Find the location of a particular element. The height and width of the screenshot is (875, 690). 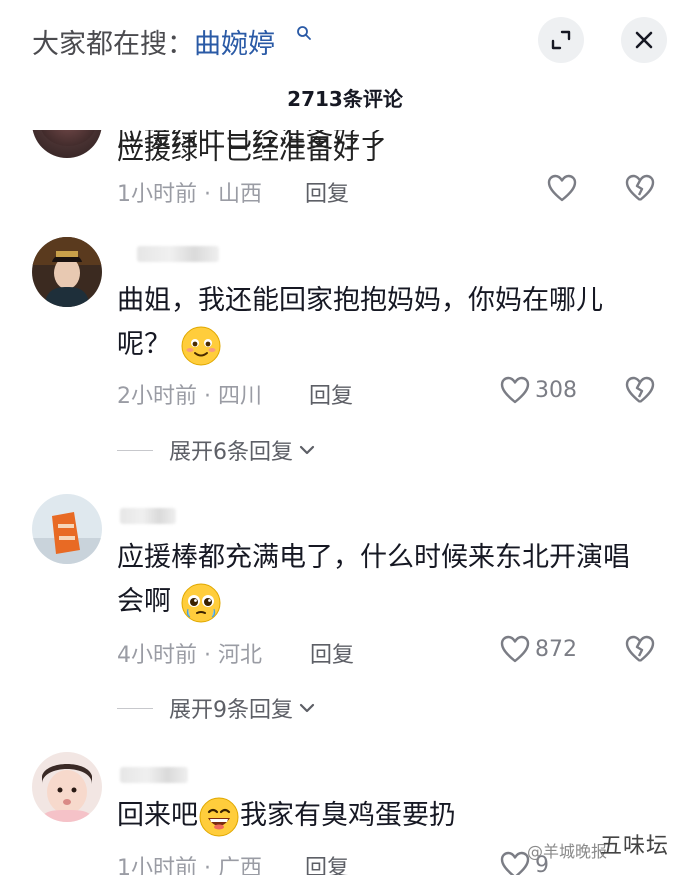

close-icon is located at coordinates (644, 40).